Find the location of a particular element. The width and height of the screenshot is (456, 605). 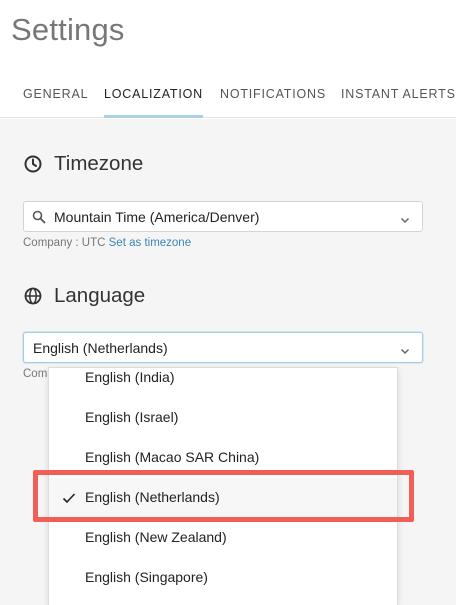

search-icon is located at coordinates (39, 217).